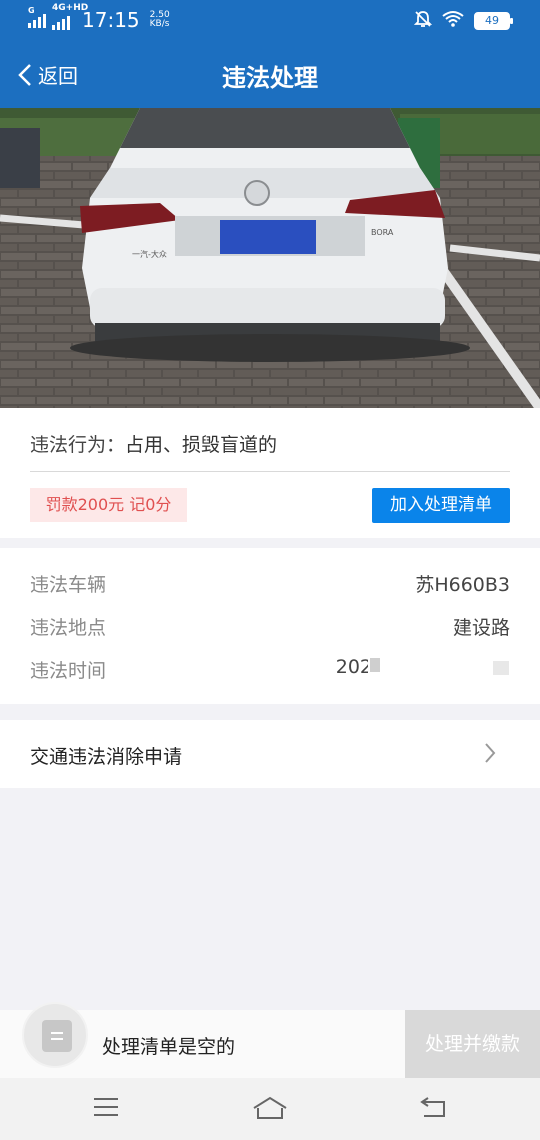  What do you see at coordinates (423, 21) in the screenshot?
I see `mute-bell-icon` at bounding box center [423, 21].